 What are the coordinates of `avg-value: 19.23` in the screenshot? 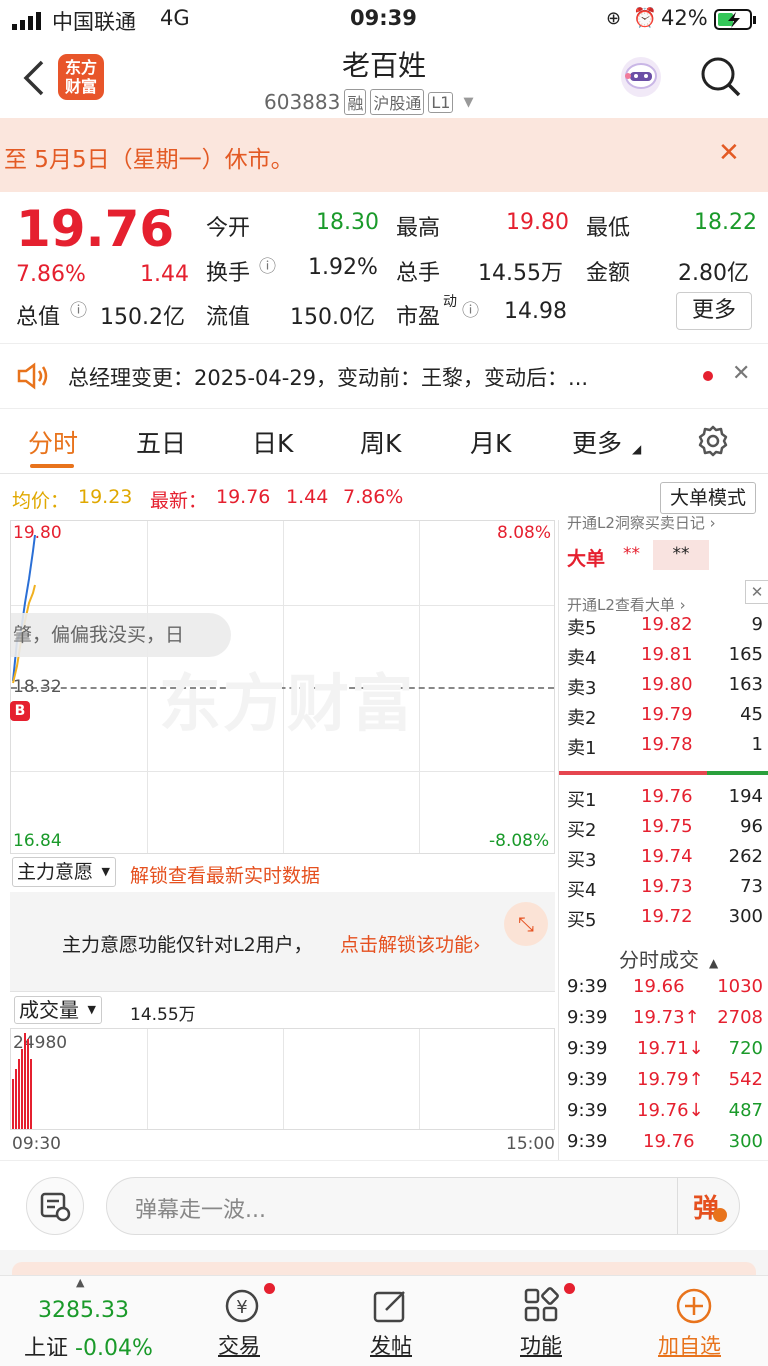 It's located at (105, 497).